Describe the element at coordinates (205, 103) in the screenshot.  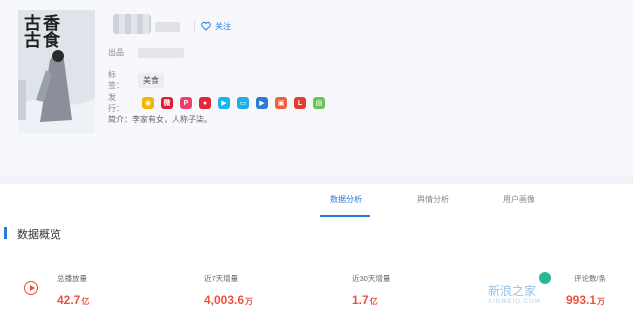
I see `youku-icon: ●` at that location.